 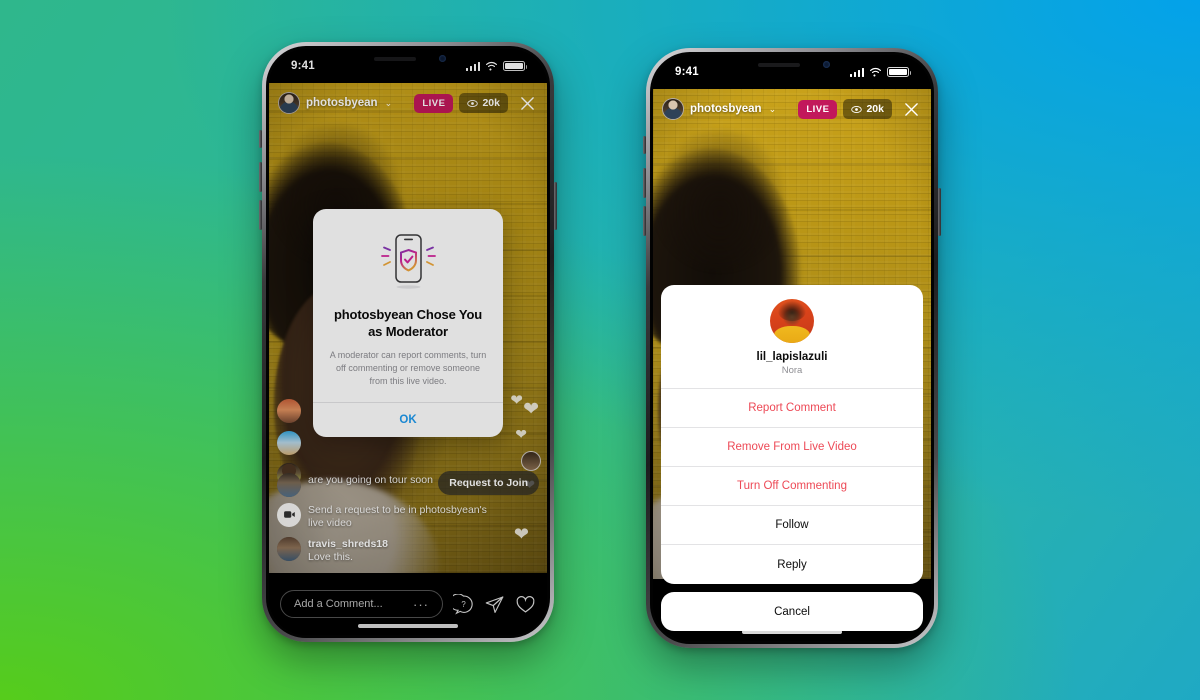 I want to click on viewer-count-badge: 20k, so click(x=867, y=109).